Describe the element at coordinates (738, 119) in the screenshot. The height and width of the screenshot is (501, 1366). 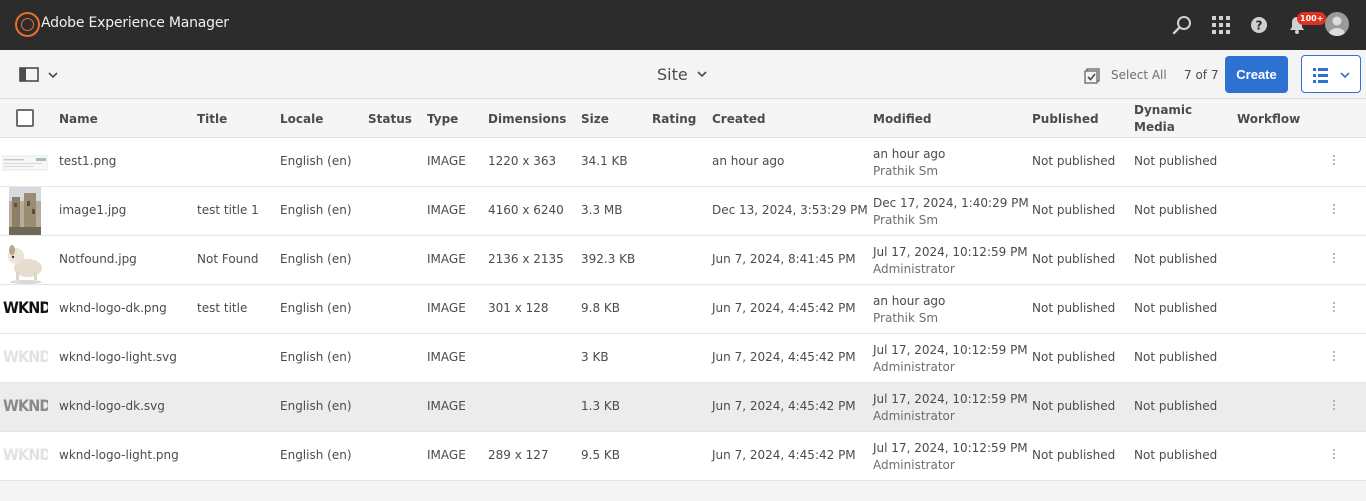
I see `column-header-created: Created` at that location.